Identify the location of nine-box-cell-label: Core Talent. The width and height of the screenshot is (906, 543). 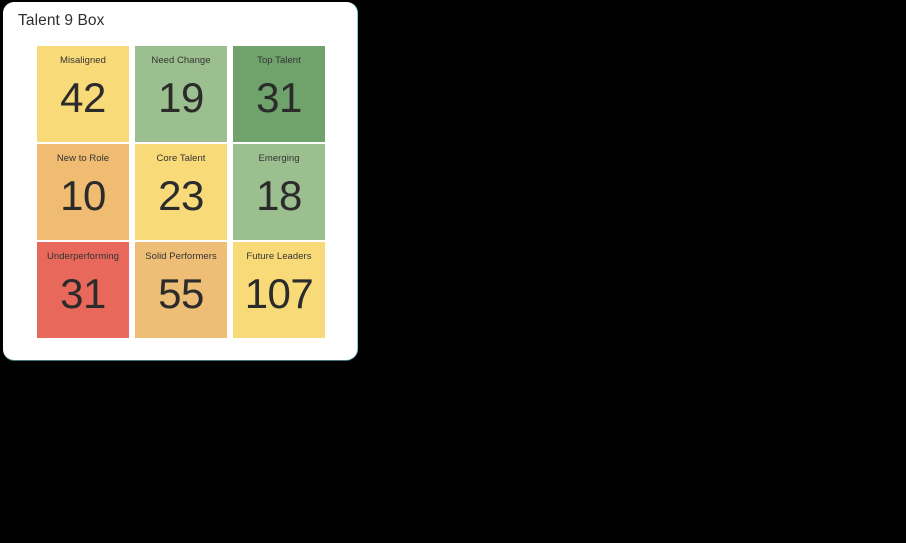
(181, 158).